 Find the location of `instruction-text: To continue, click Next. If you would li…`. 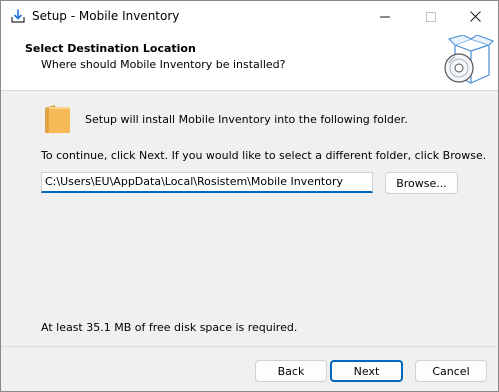

instruction-text: To continue, click Next. If you would li… is located at coordinates (264, 155).